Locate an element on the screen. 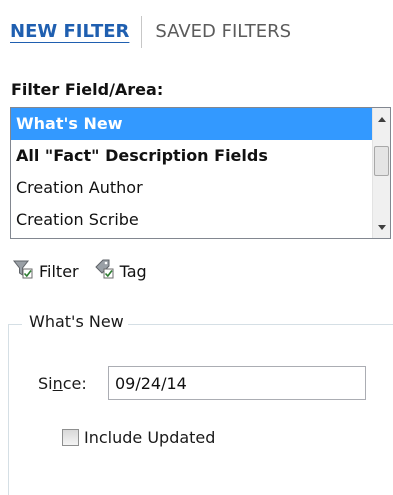 This screenshot has height=495, width=393. group-border-left is located at coordinates (8, 409).